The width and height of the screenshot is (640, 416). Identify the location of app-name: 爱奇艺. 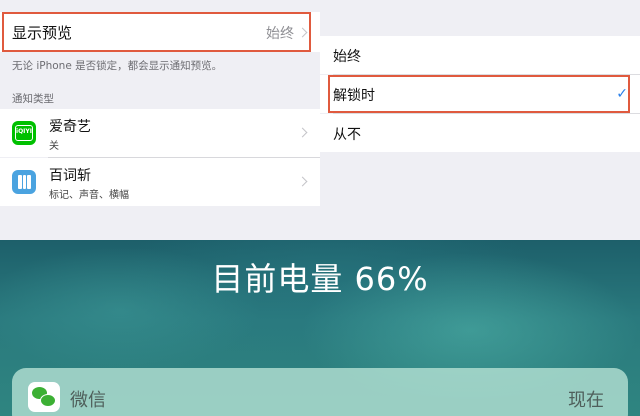
(70, 127).